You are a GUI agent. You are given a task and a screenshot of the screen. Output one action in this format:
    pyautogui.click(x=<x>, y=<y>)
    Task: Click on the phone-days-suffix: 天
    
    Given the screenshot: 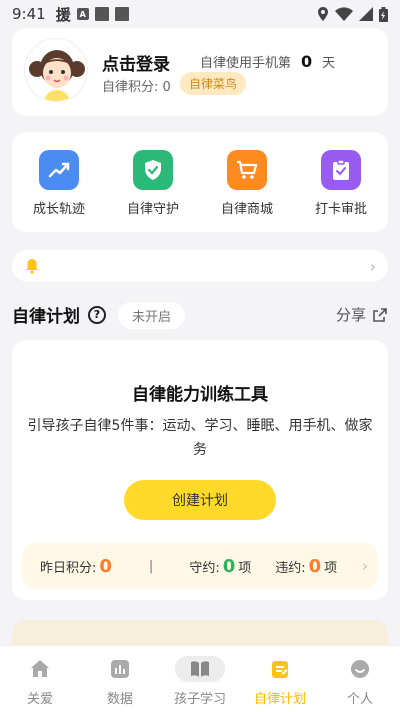 What is the action you would take?
    pyautogui.click(x=329, y=63)
    